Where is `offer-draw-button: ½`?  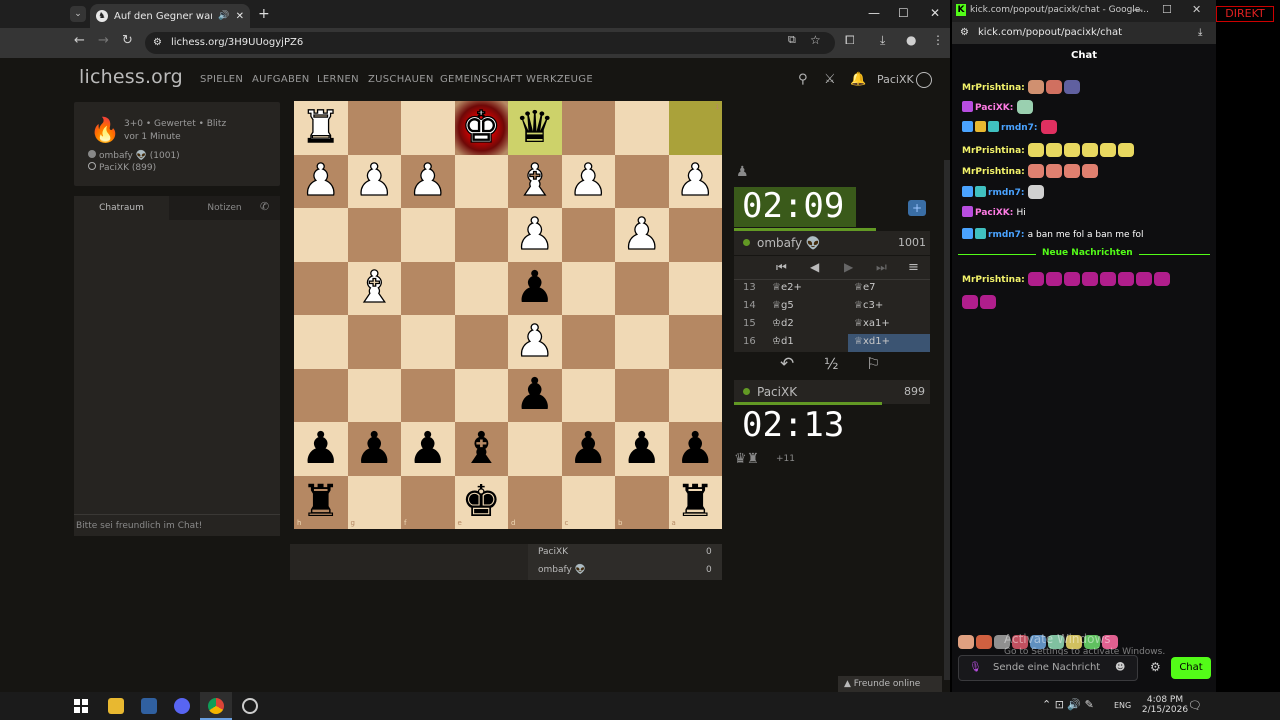 offer-draw-button: ½ is located at coordinates (831, 364).